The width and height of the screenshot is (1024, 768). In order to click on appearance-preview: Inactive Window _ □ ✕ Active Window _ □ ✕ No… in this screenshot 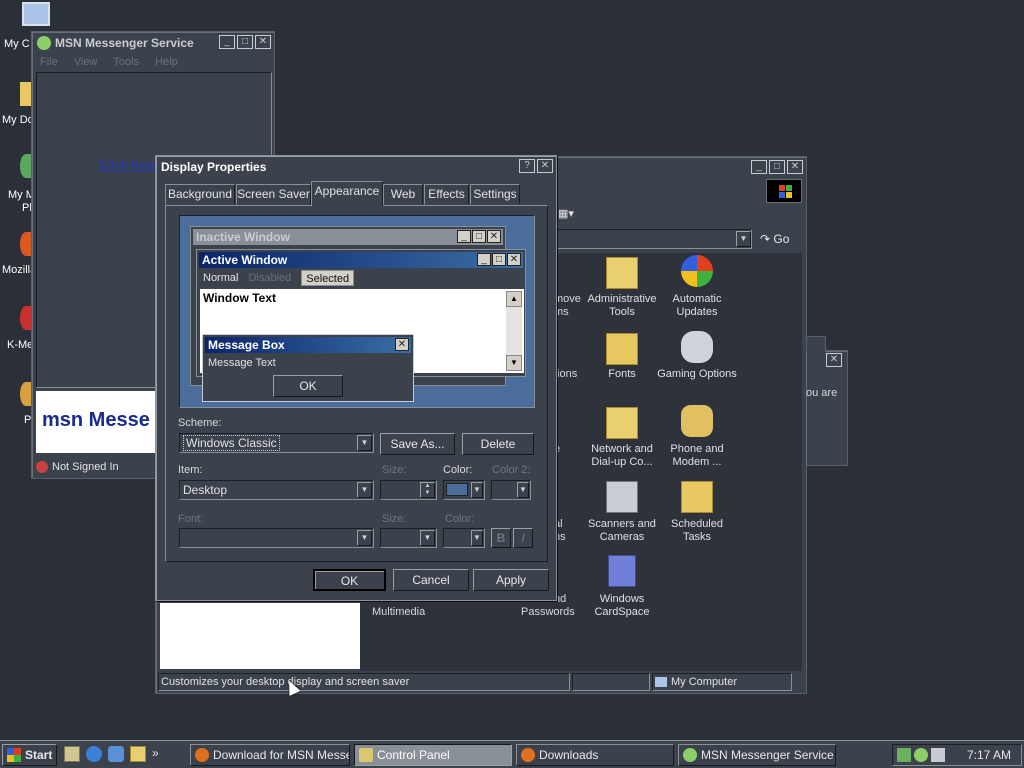, I will do `click(357, 311)`.